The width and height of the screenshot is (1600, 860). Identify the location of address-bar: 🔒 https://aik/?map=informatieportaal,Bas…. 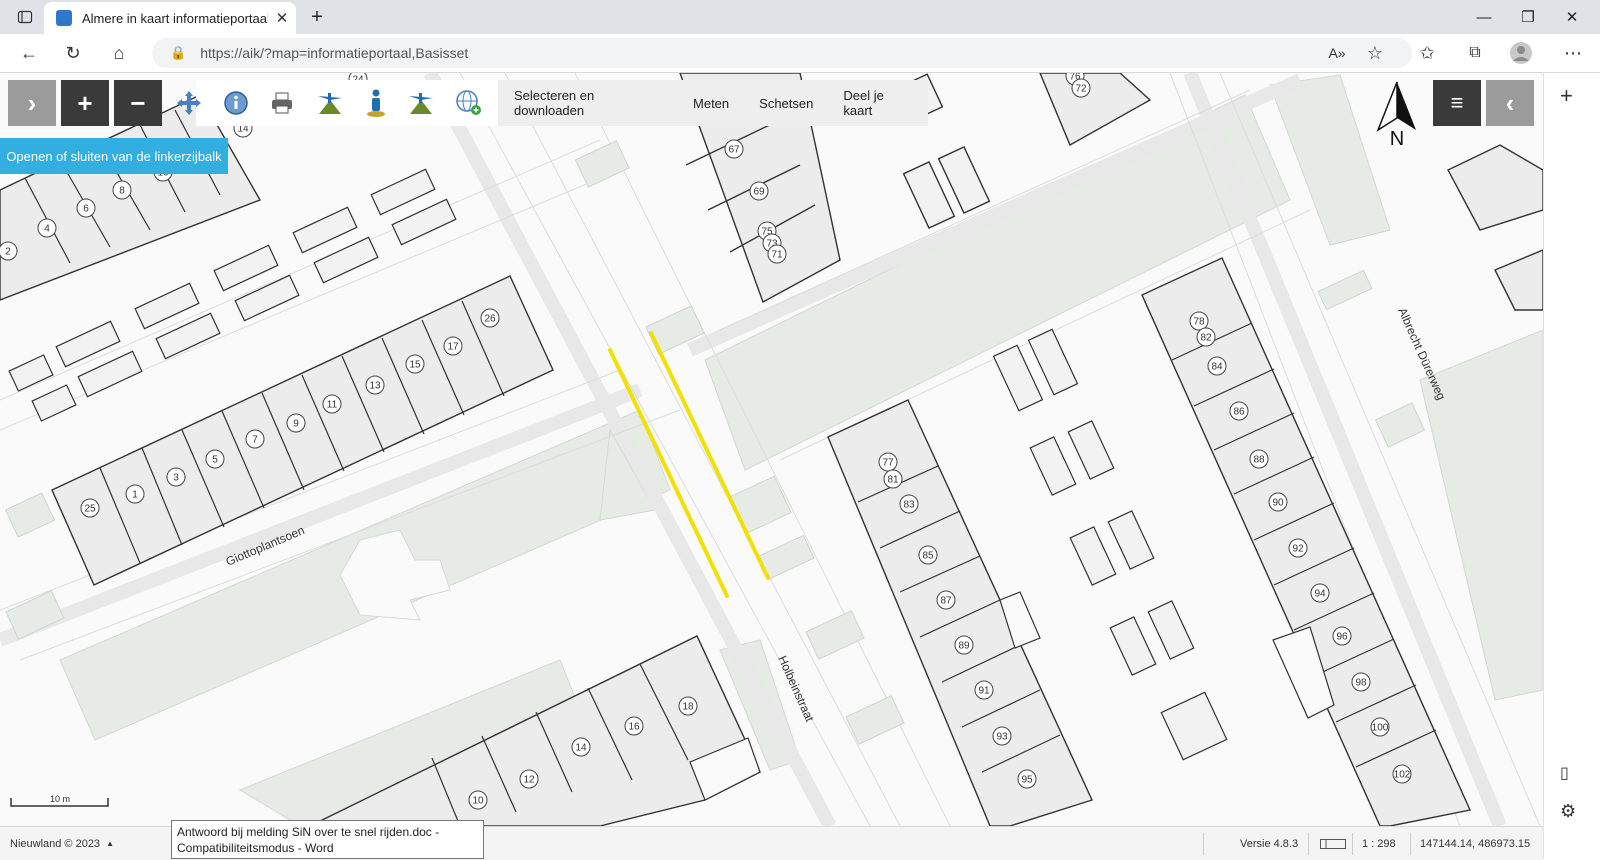
(782, 53).